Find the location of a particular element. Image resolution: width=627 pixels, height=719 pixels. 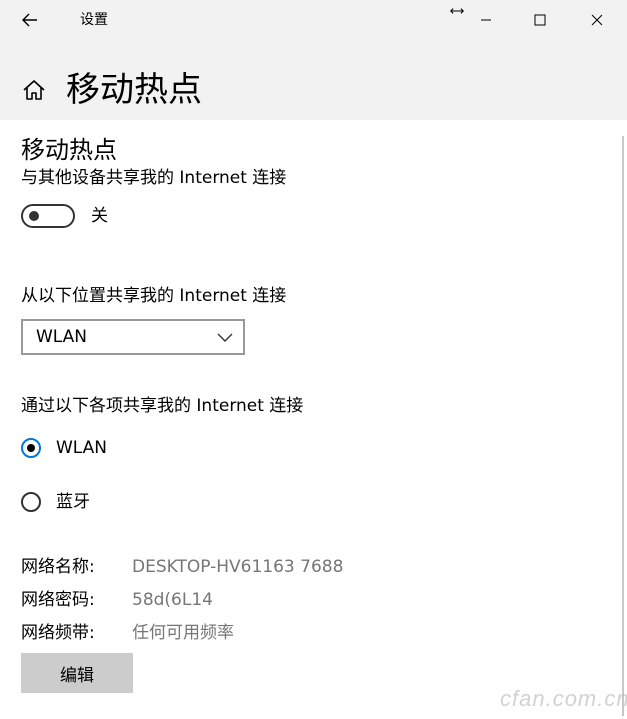

share-from-dropdown: WLAN is located at coordinates (133, 337).